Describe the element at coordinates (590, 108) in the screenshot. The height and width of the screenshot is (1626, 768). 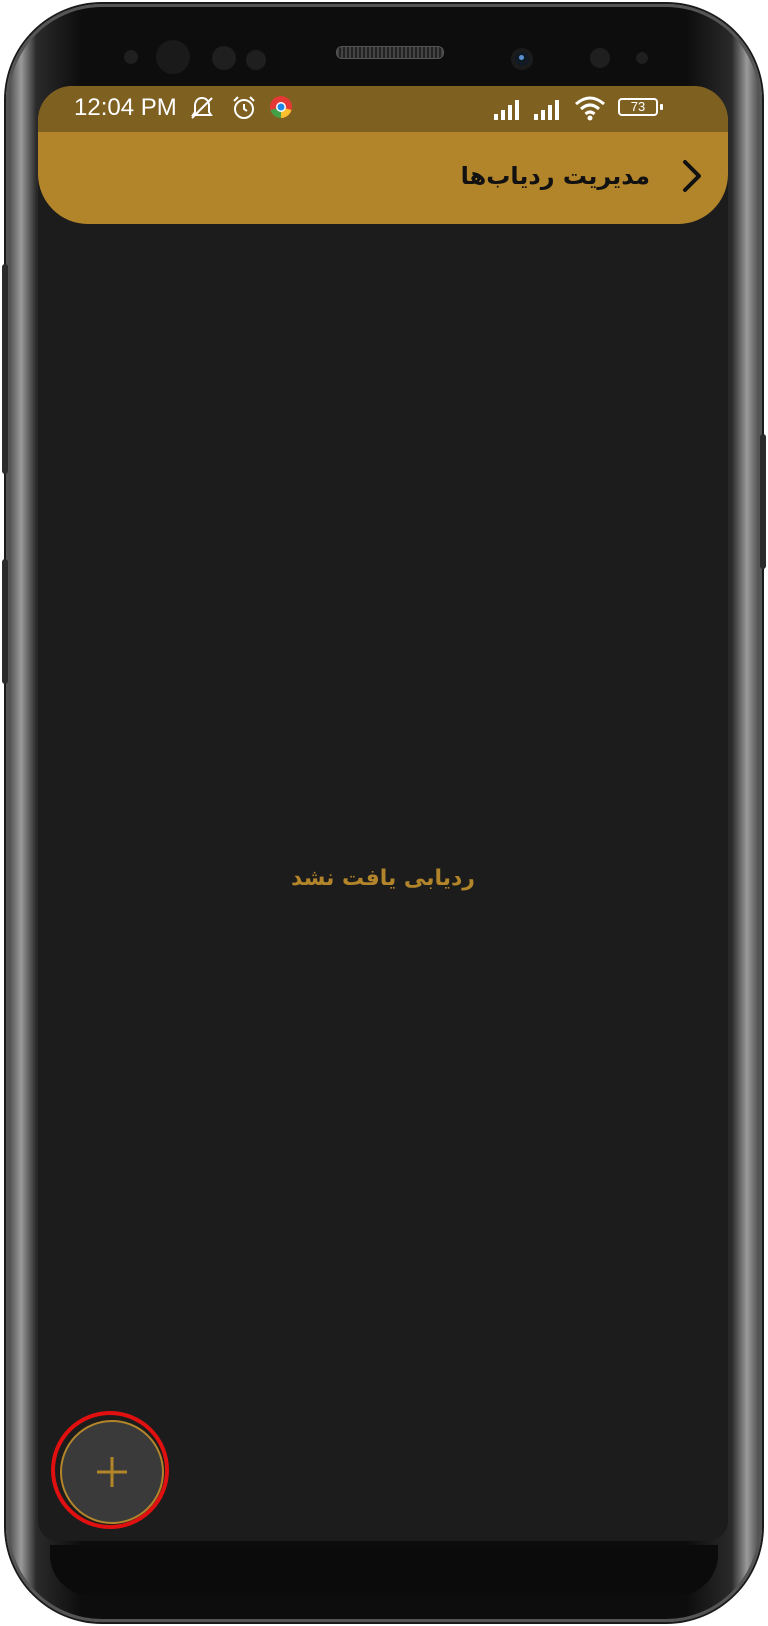
I see `wifi-icon` at that location.